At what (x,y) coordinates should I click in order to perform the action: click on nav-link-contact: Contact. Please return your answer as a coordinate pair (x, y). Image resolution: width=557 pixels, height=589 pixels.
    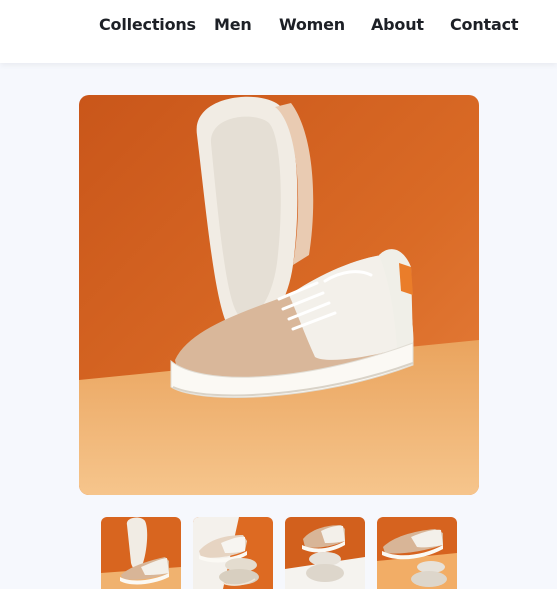
    Looking at the image, I should click on (484, 24).